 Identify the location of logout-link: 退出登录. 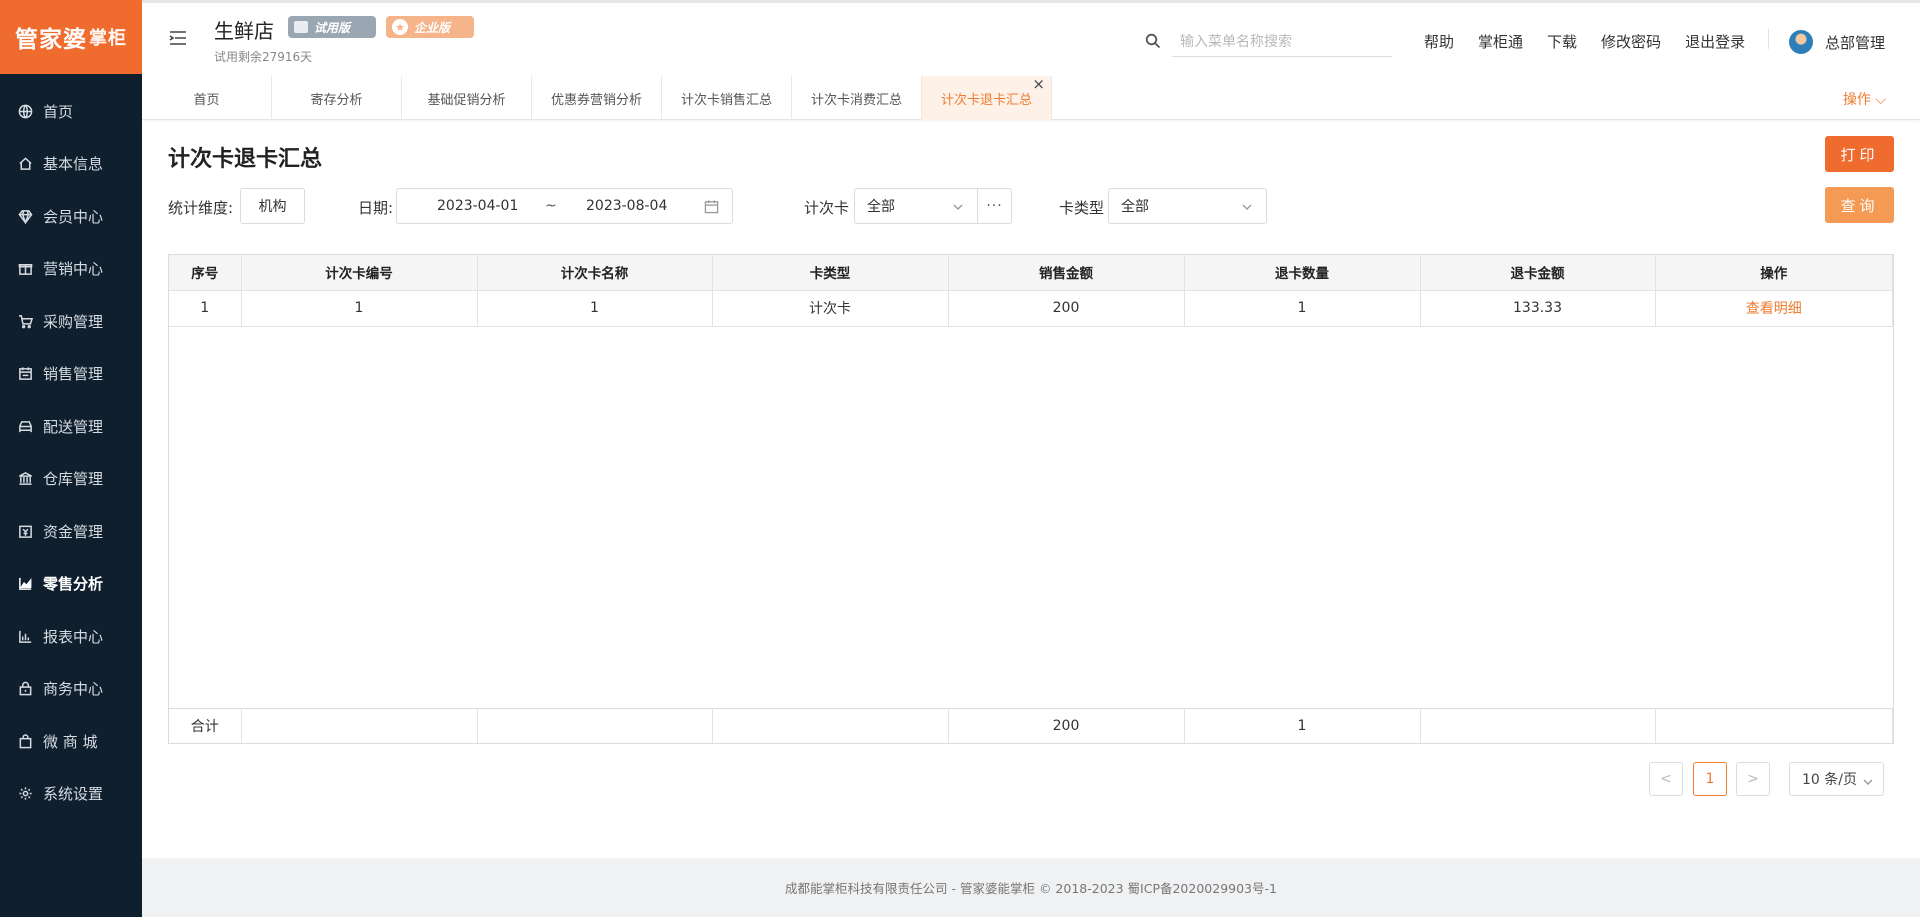
(1715, 41).